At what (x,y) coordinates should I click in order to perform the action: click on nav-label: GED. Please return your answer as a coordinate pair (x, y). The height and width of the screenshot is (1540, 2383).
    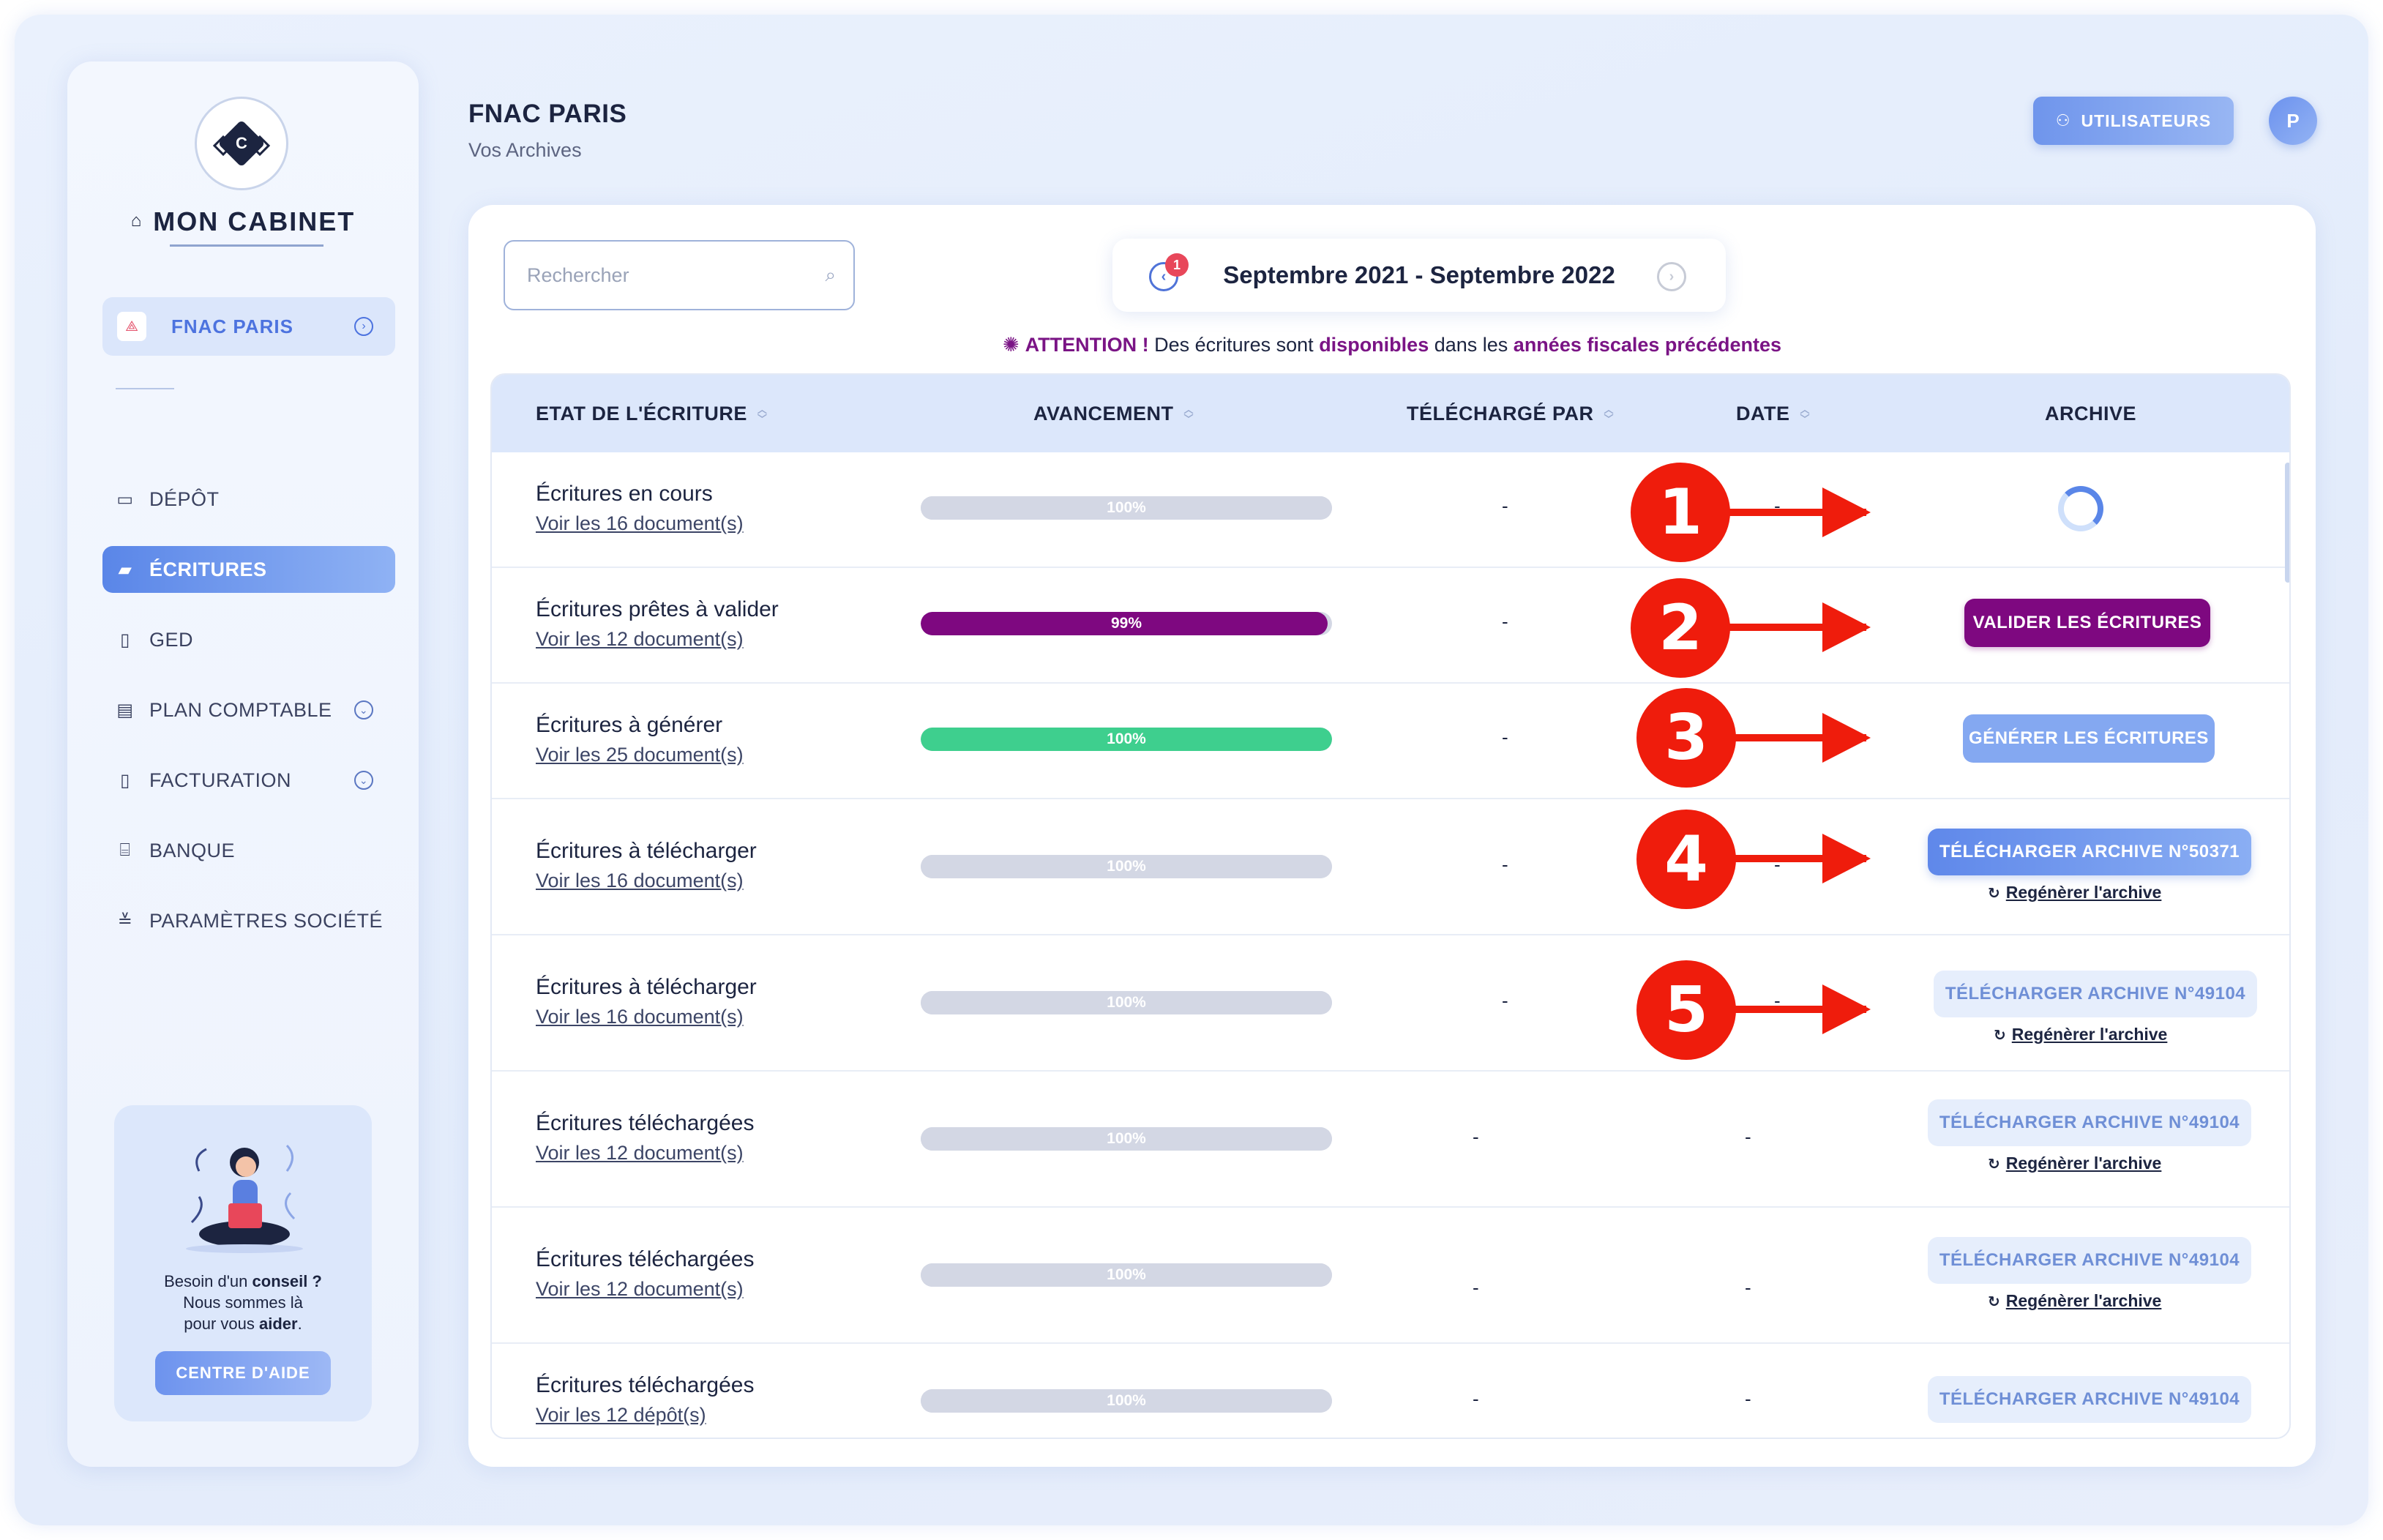
    Looking at the image, I should click on (171, 639).